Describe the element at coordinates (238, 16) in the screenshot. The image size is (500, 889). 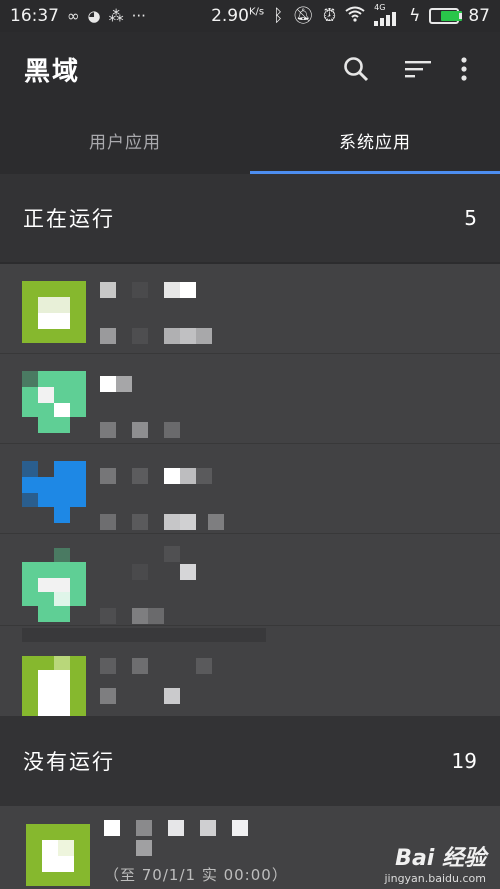
I see `network-speed: 2.90K/s` at that location.